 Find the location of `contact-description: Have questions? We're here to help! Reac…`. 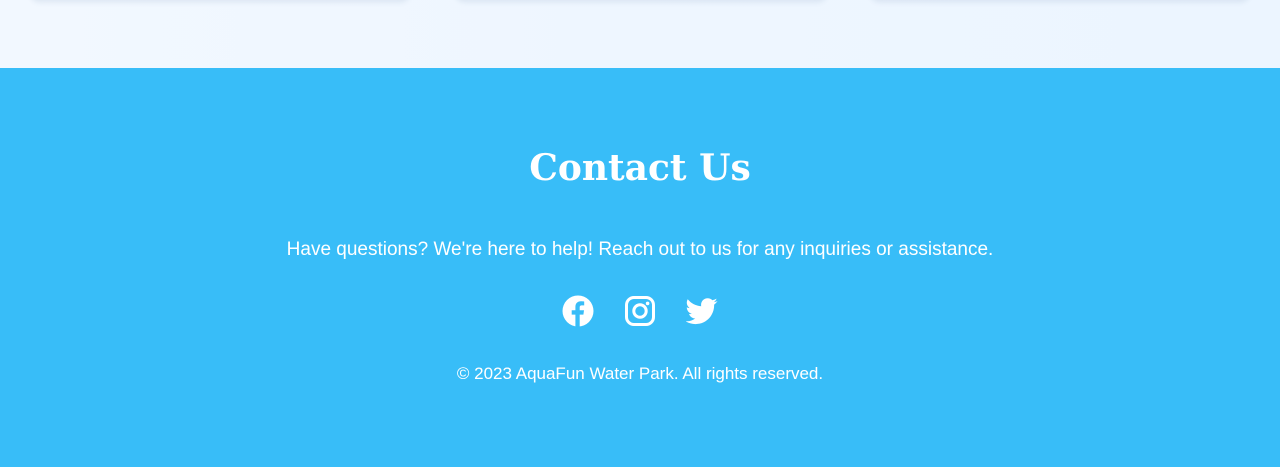

contact-description: Have questions? We're here to help! Reac… is located at coordinates (640, 249).